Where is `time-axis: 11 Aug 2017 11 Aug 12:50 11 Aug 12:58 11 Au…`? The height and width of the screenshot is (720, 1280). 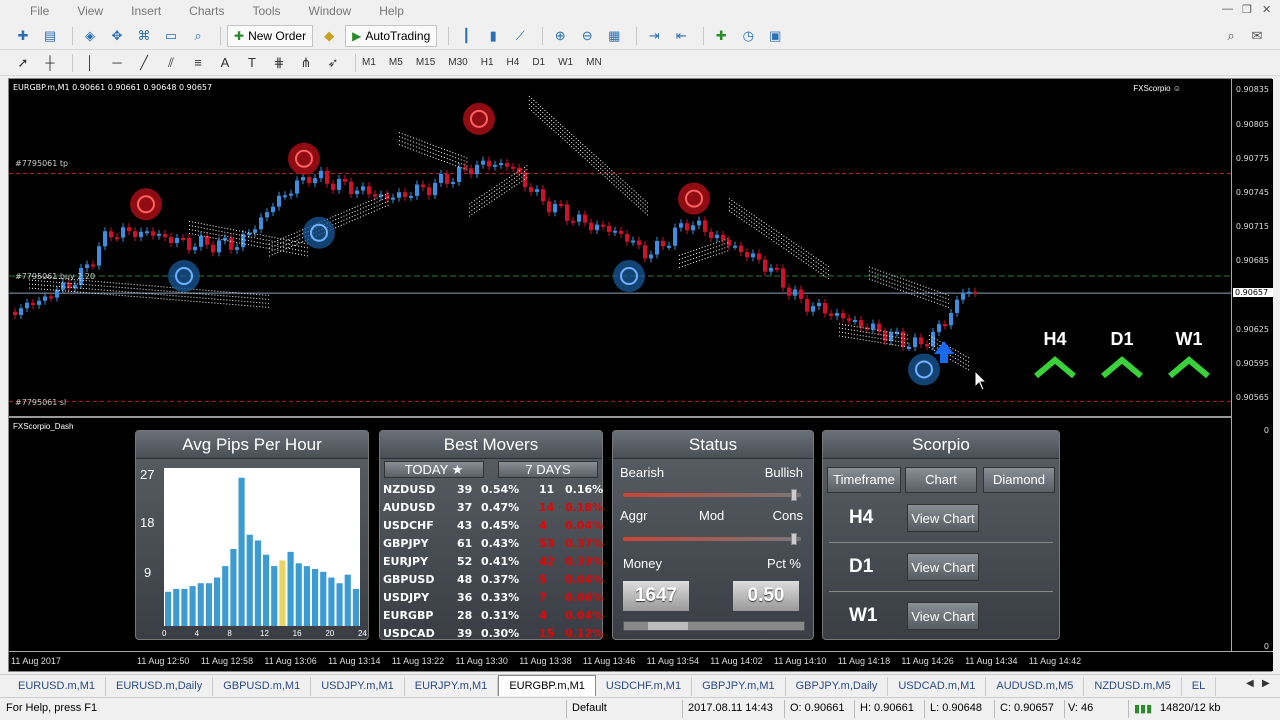 time-axis: 11 Aug 2017 11 Aug 12:50 11 Aug 12:58 11 Au… is located at coordinates (641, 661).